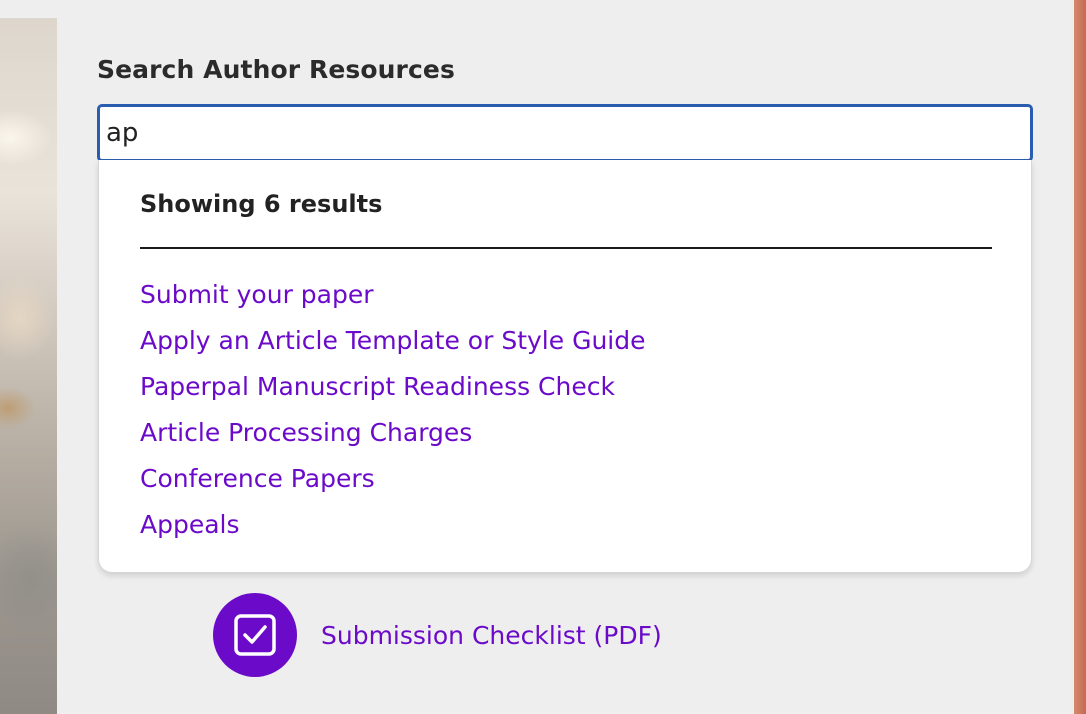 This screenshot has height=714, width=1086. I want to click on checkbox-checked-glyph, so click(255, 635).